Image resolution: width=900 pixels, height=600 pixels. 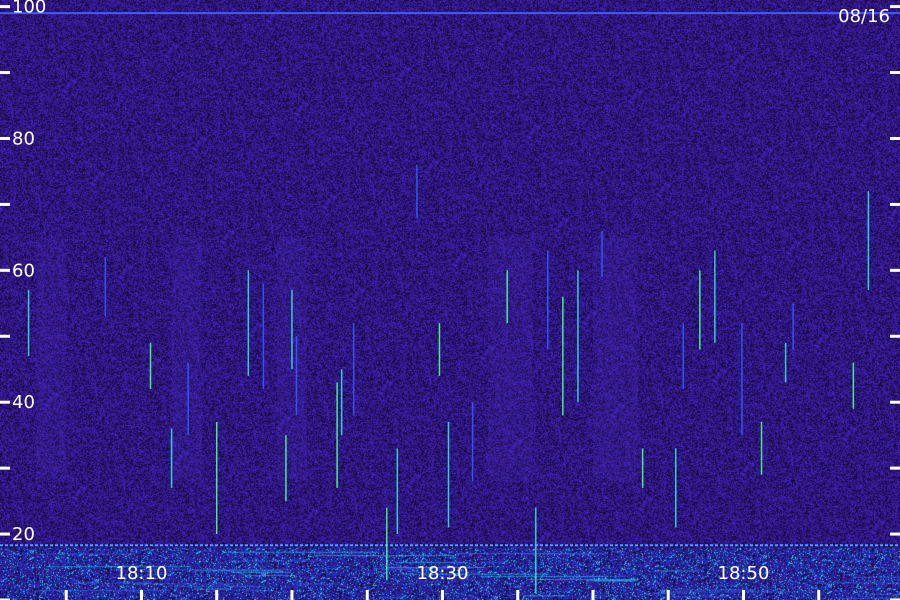 What do you see at coordinates (864, 16) in the screenshot?
I see `date-label: 08/16` at bounding box center [864, 16].